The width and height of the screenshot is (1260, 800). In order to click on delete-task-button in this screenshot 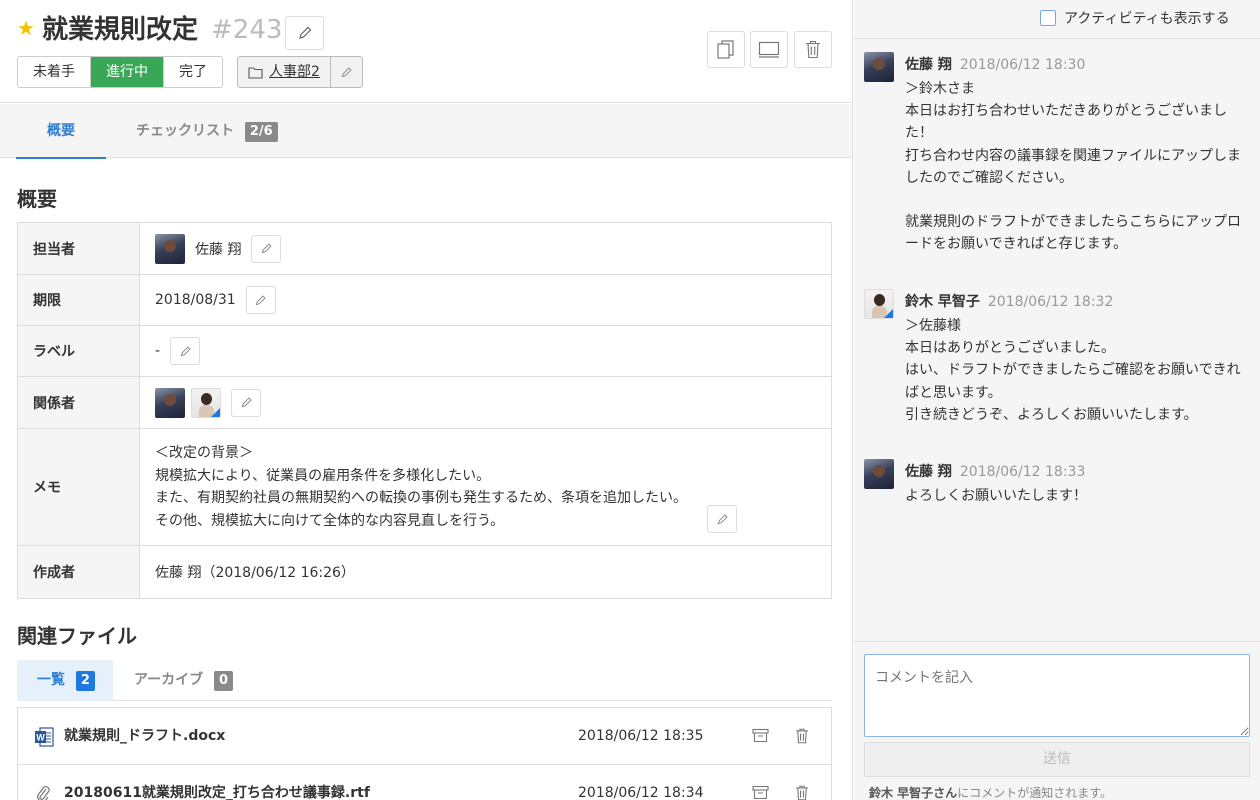, I will do `click(813, 49)`.